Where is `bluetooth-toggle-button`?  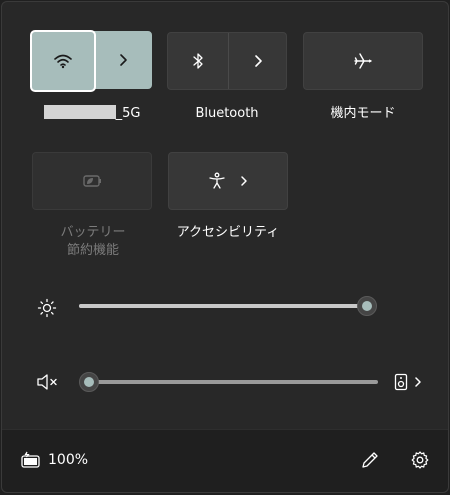 bluetooth-toggle-button is located at coordinates (198, 61).